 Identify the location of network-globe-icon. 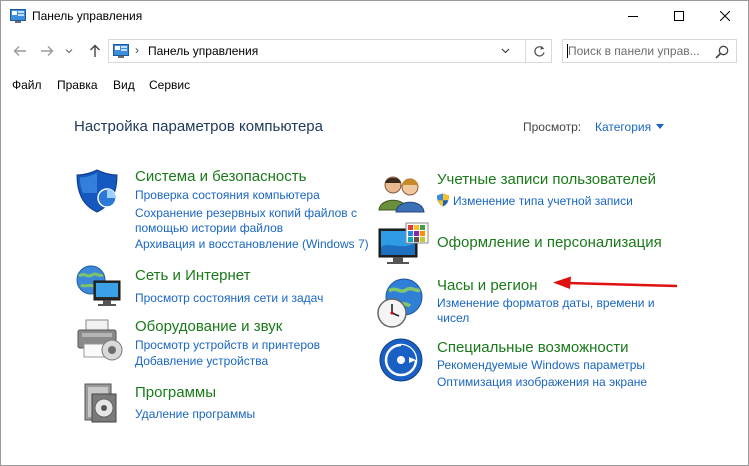
(102, 291).